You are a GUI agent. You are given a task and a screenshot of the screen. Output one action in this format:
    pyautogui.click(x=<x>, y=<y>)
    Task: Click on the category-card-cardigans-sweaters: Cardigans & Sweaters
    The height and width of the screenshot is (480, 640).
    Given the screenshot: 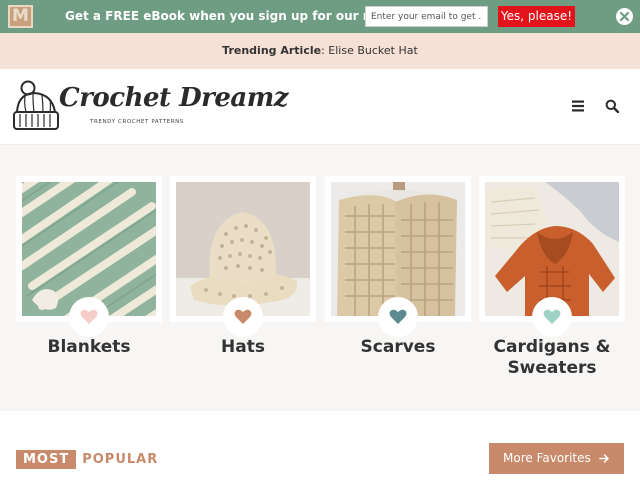 What is the action you would take?
    pyautogui.click(x=552, y=277)
    